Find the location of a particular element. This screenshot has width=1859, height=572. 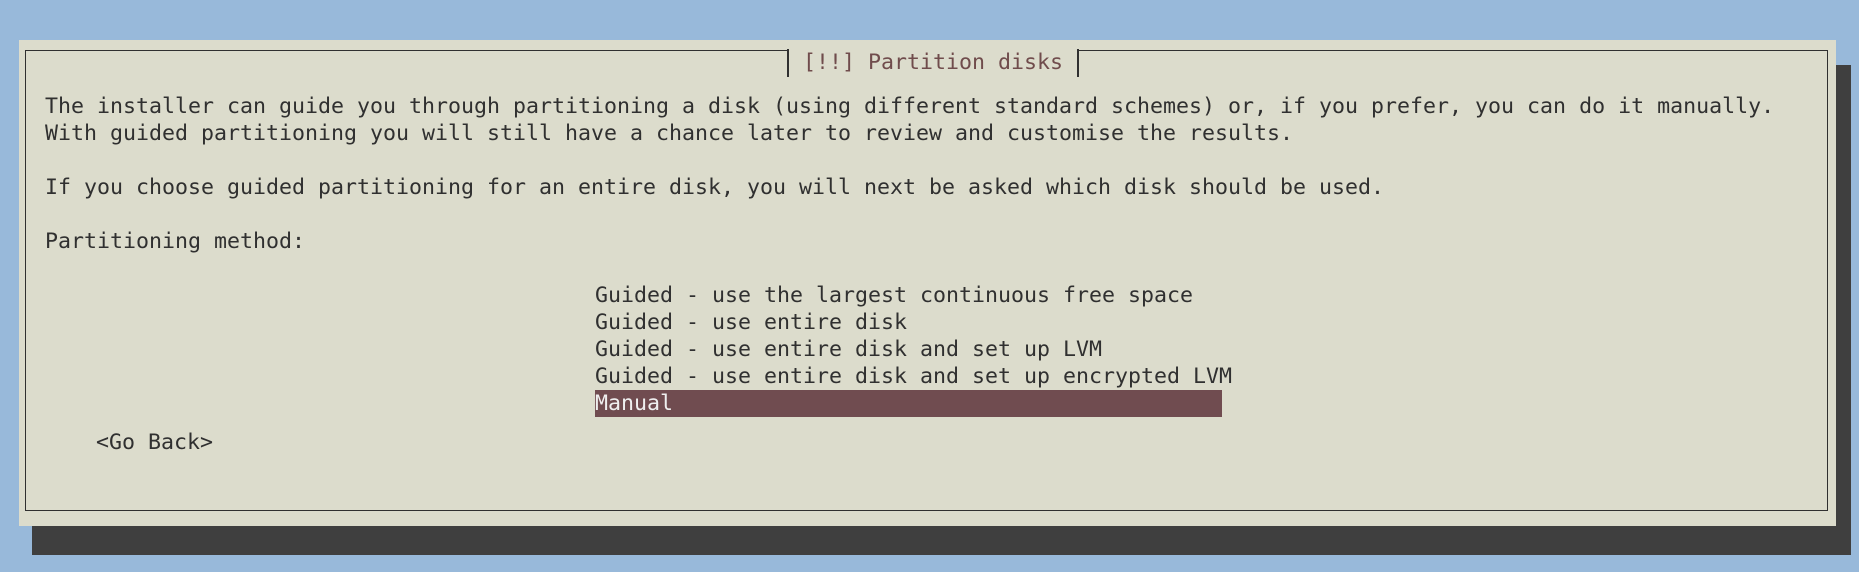

option-guided-entire-disk-lvm: Guided - use entire disk and set up LVM is located at coordinates (908, 349).